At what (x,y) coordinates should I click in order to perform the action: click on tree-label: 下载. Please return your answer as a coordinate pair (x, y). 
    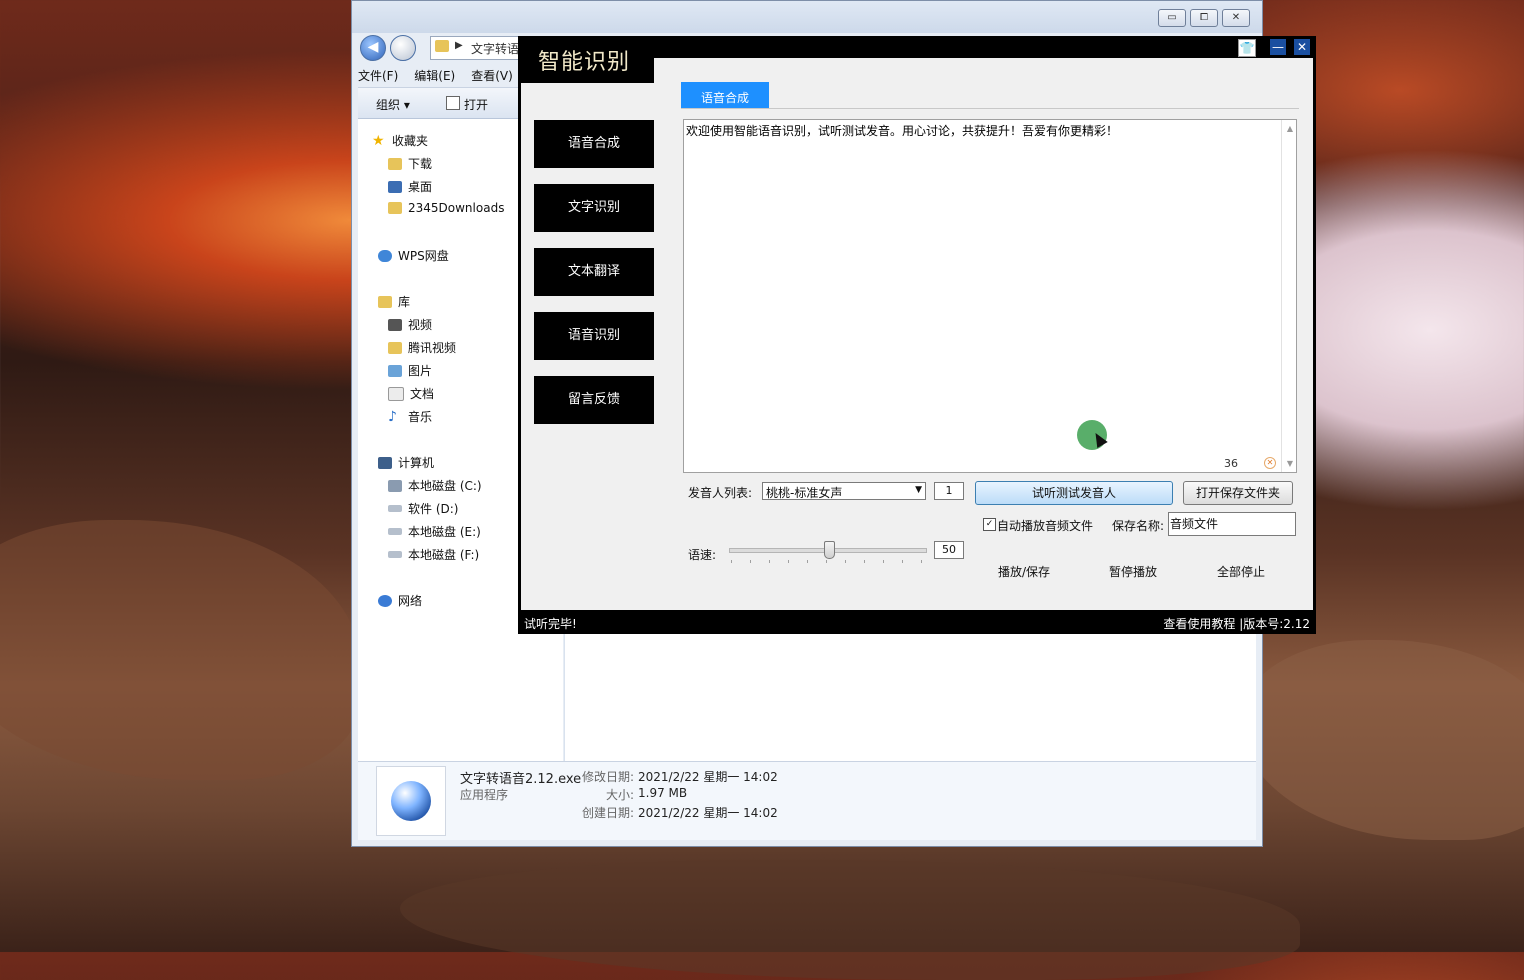
    Looking at the image, I should click on (420, 164).